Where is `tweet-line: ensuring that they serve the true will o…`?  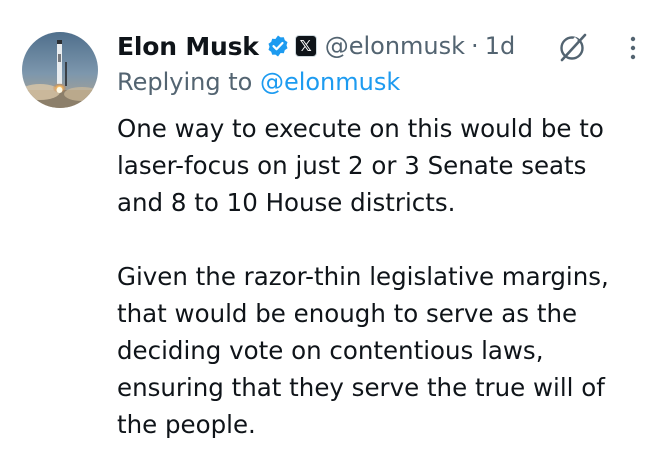 tweet-line: ensuring that they serve the true will o… is located at coordinates (361, 387).